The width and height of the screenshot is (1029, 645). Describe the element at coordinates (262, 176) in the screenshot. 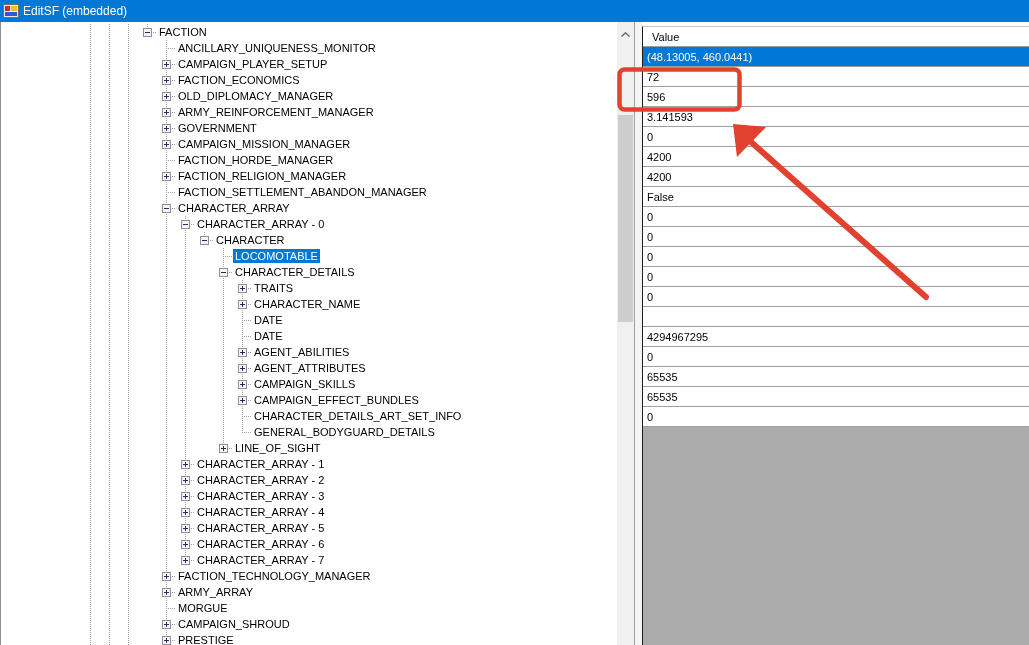

I see `tree-item: FACTION_RELIGION_MANAGER` at that location.